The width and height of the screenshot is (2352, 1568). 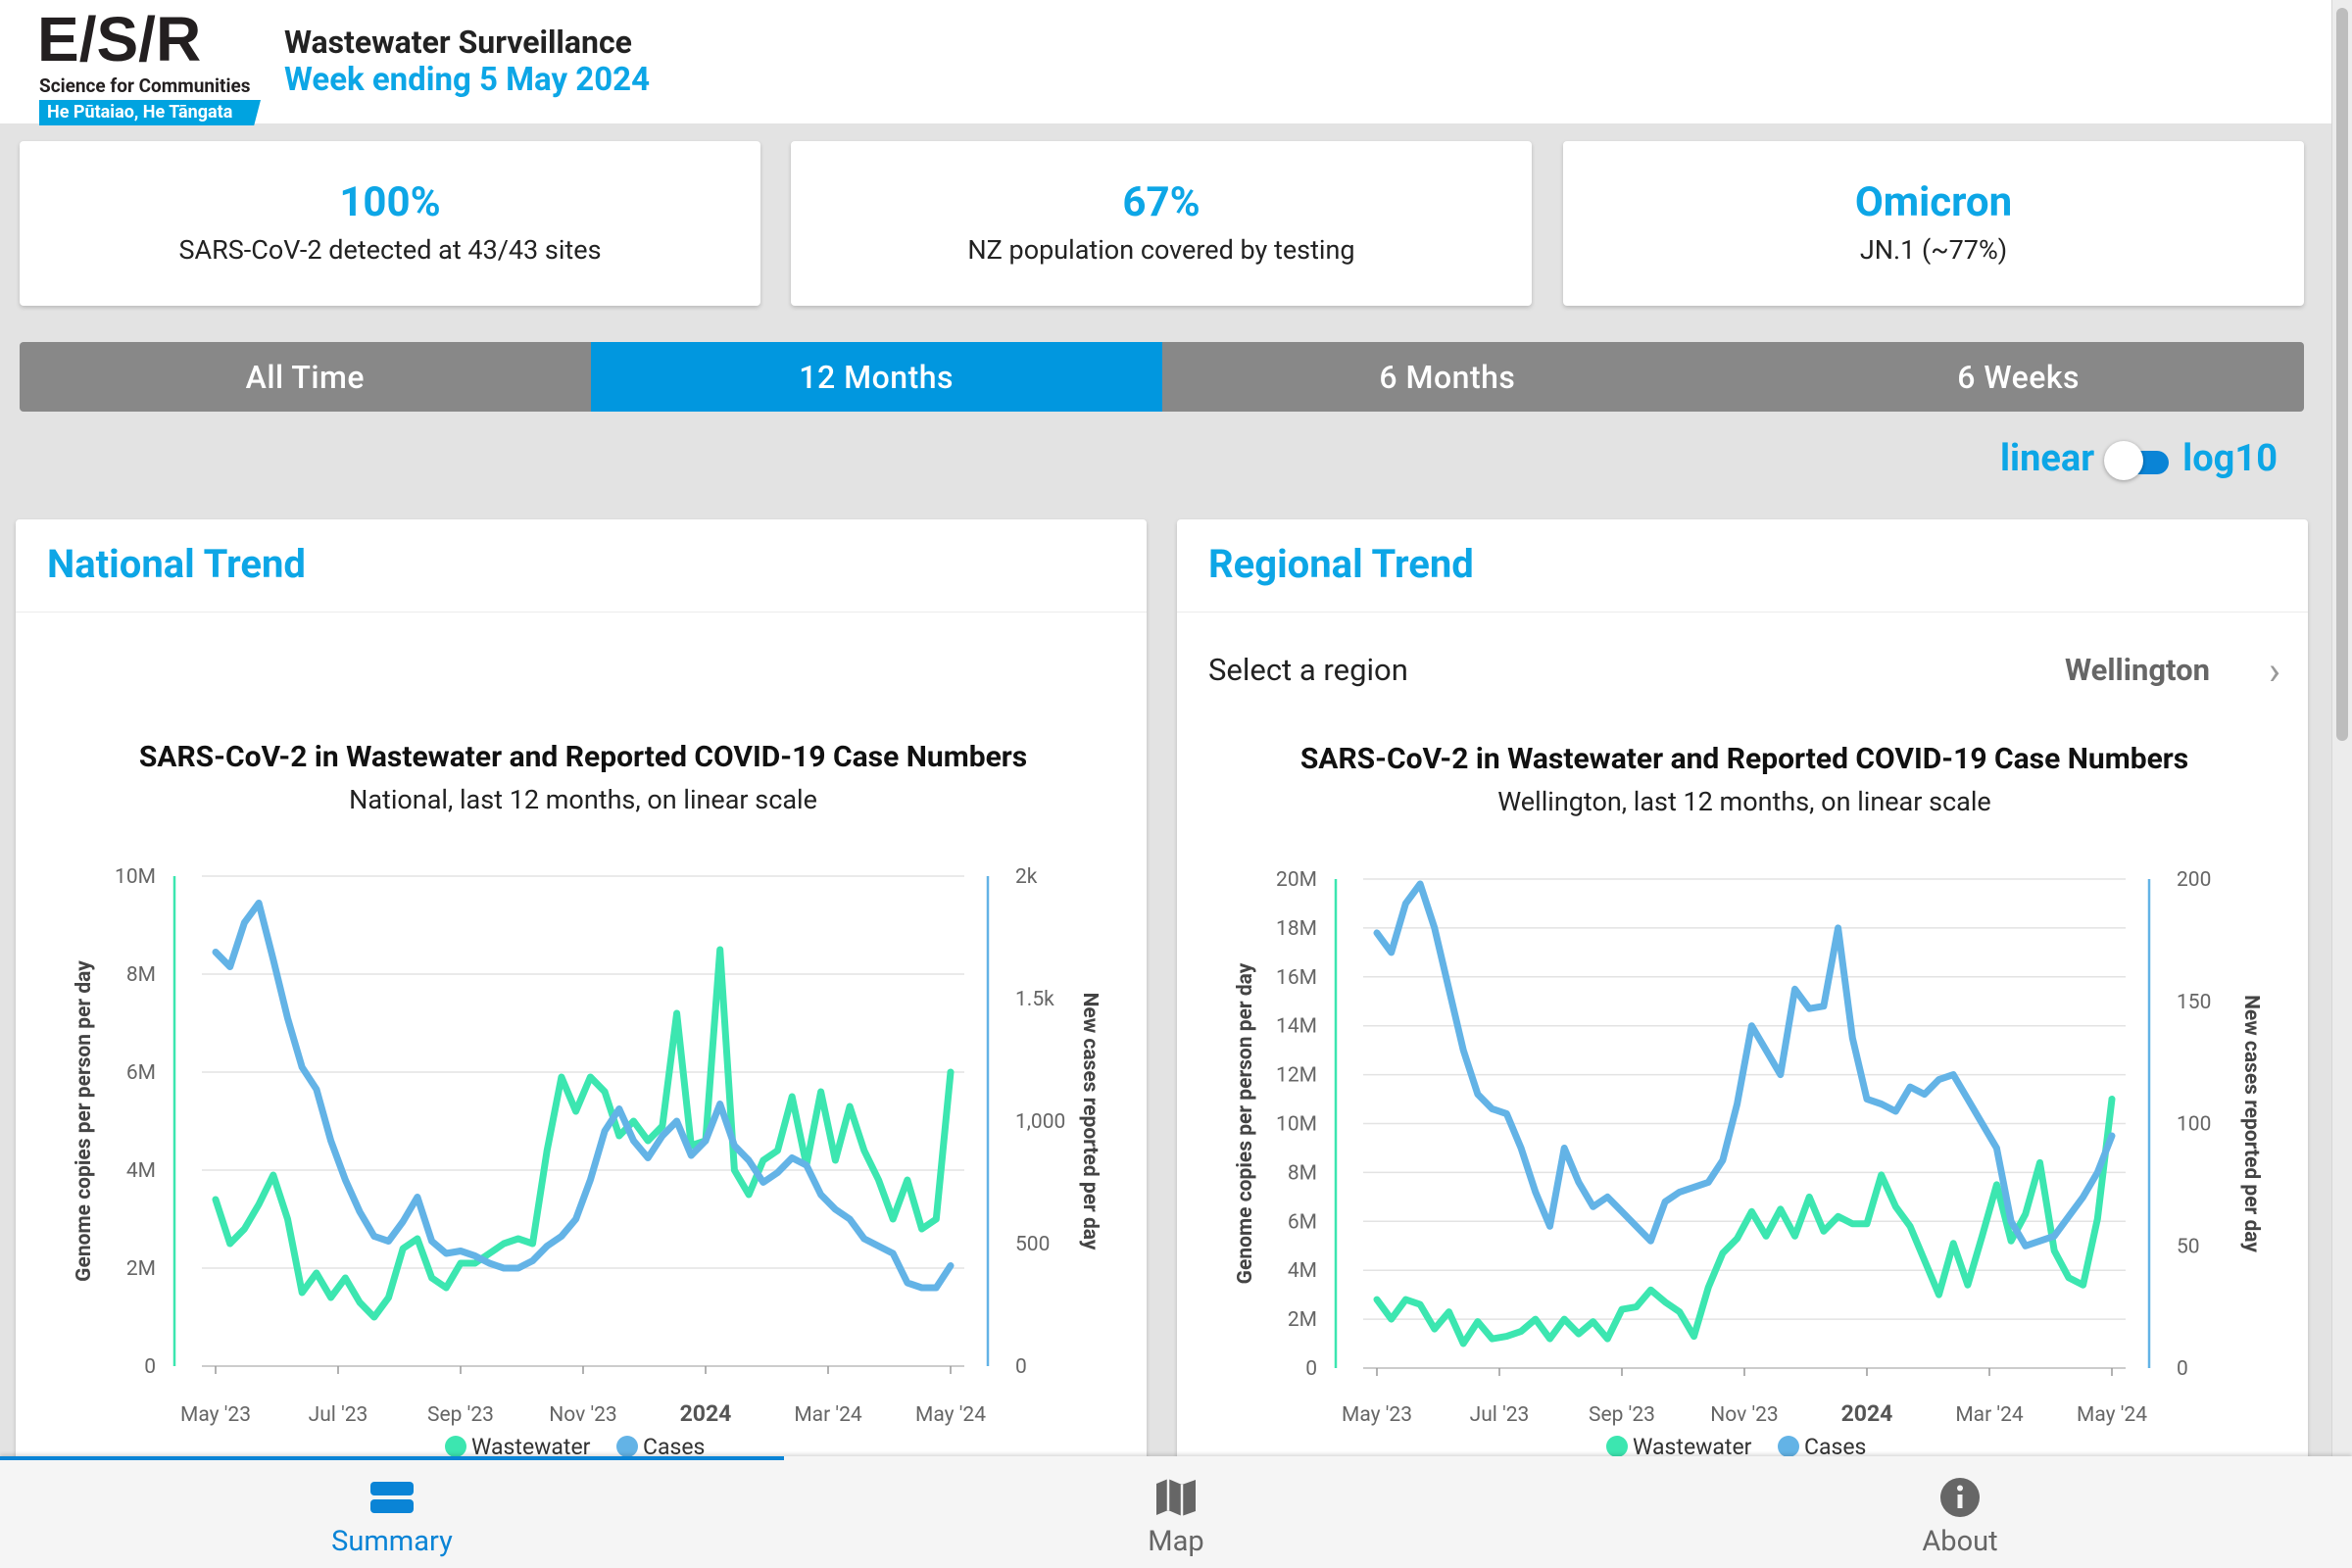 I want to click on time-range-tabs: All Time 12 Months 6 Months 6 Weeks, so click(x=1162, y=377).